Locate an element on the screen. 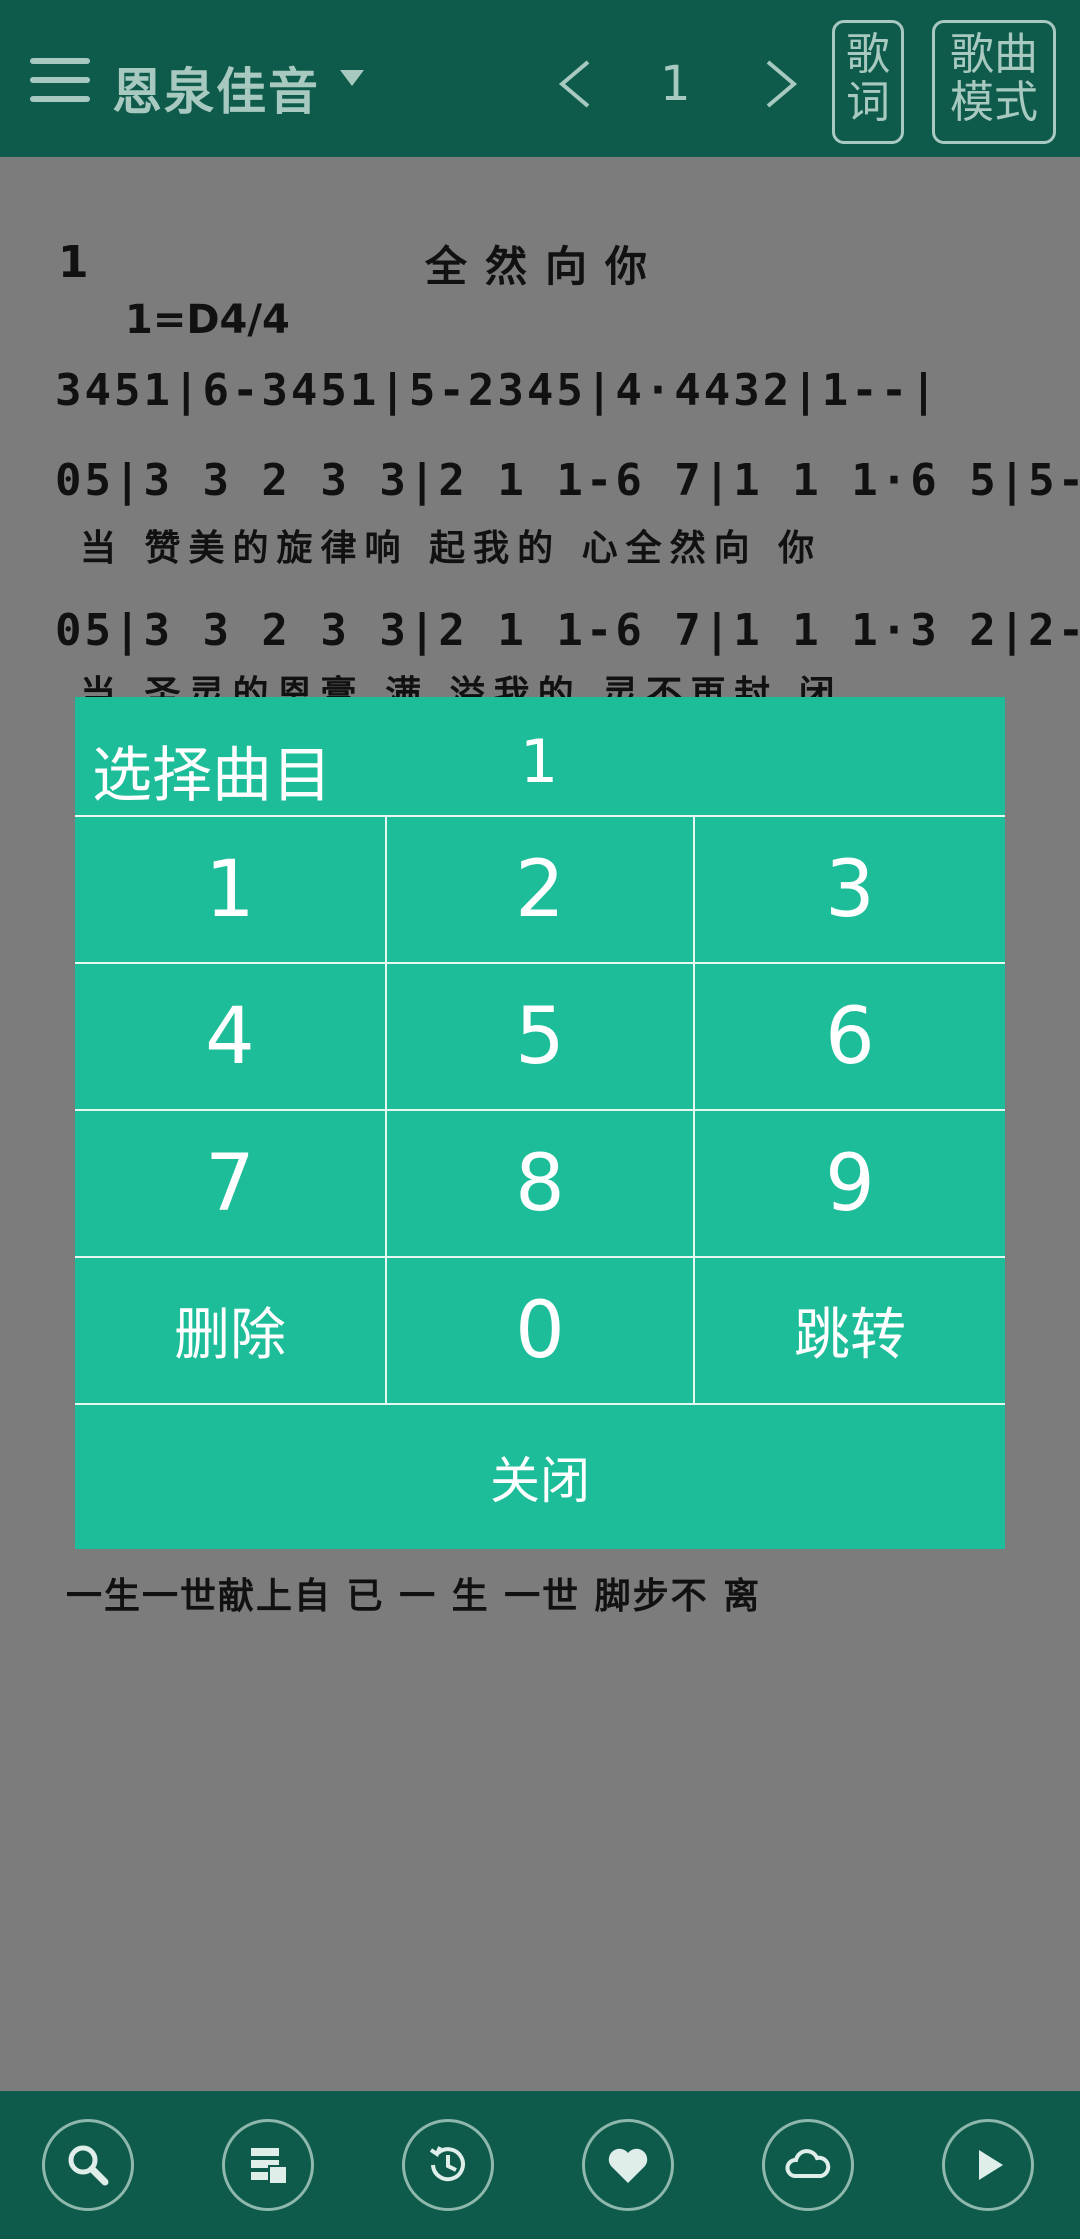  song-list-button is located at coordinates (268, 2165).